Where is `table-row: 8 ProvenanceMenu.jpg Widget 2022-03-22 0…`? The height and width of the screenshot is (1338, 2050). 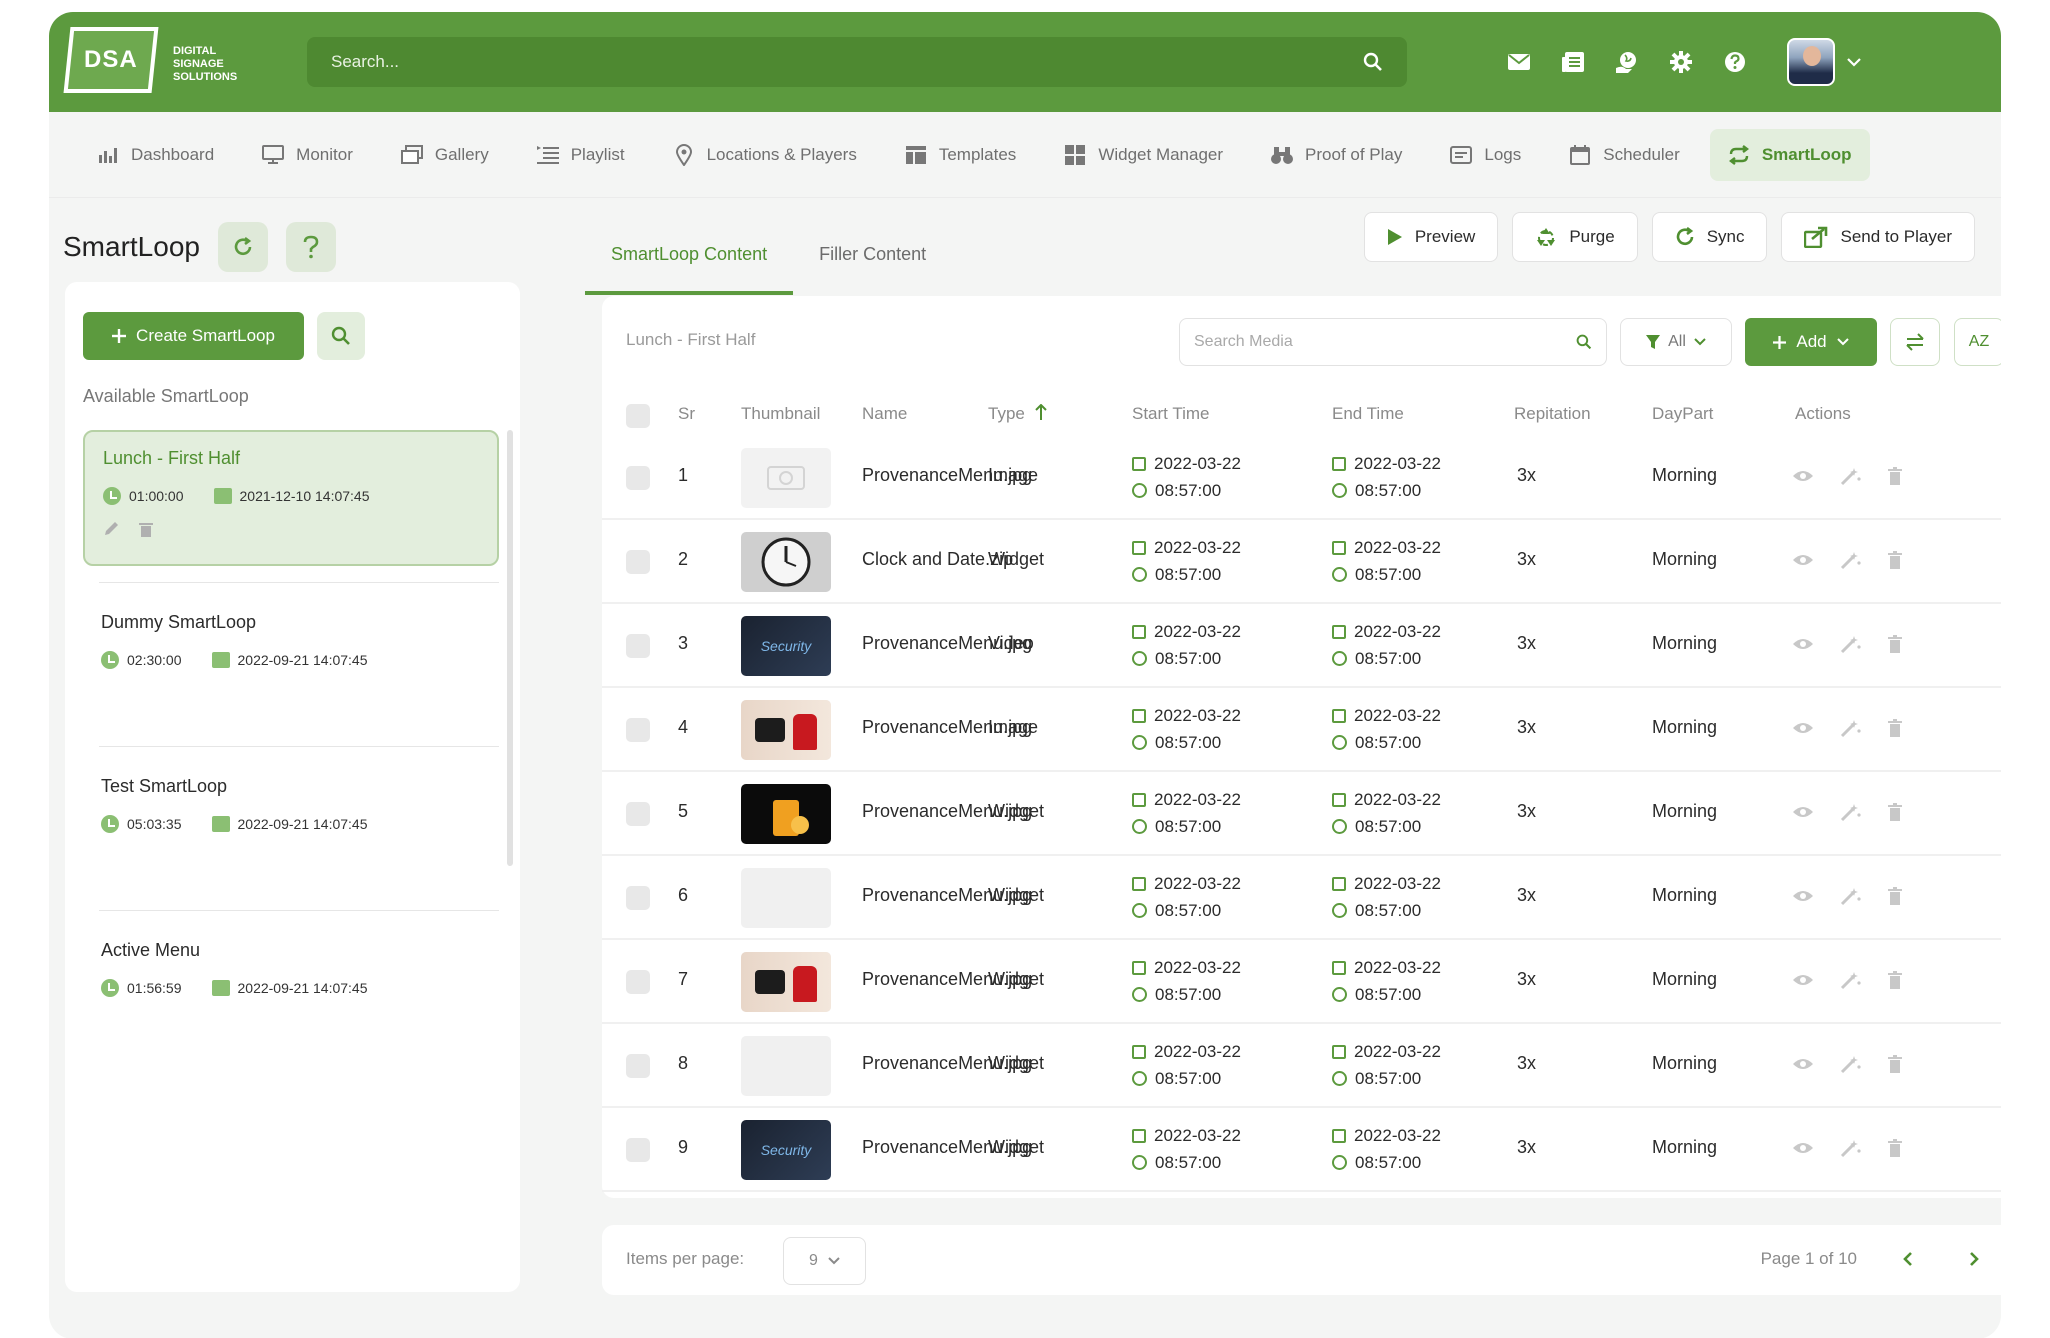
table-row: 8 ProvenanceMenu.jpg Widget 2022-03-22 0… is located at coordinates (1301, 1066).